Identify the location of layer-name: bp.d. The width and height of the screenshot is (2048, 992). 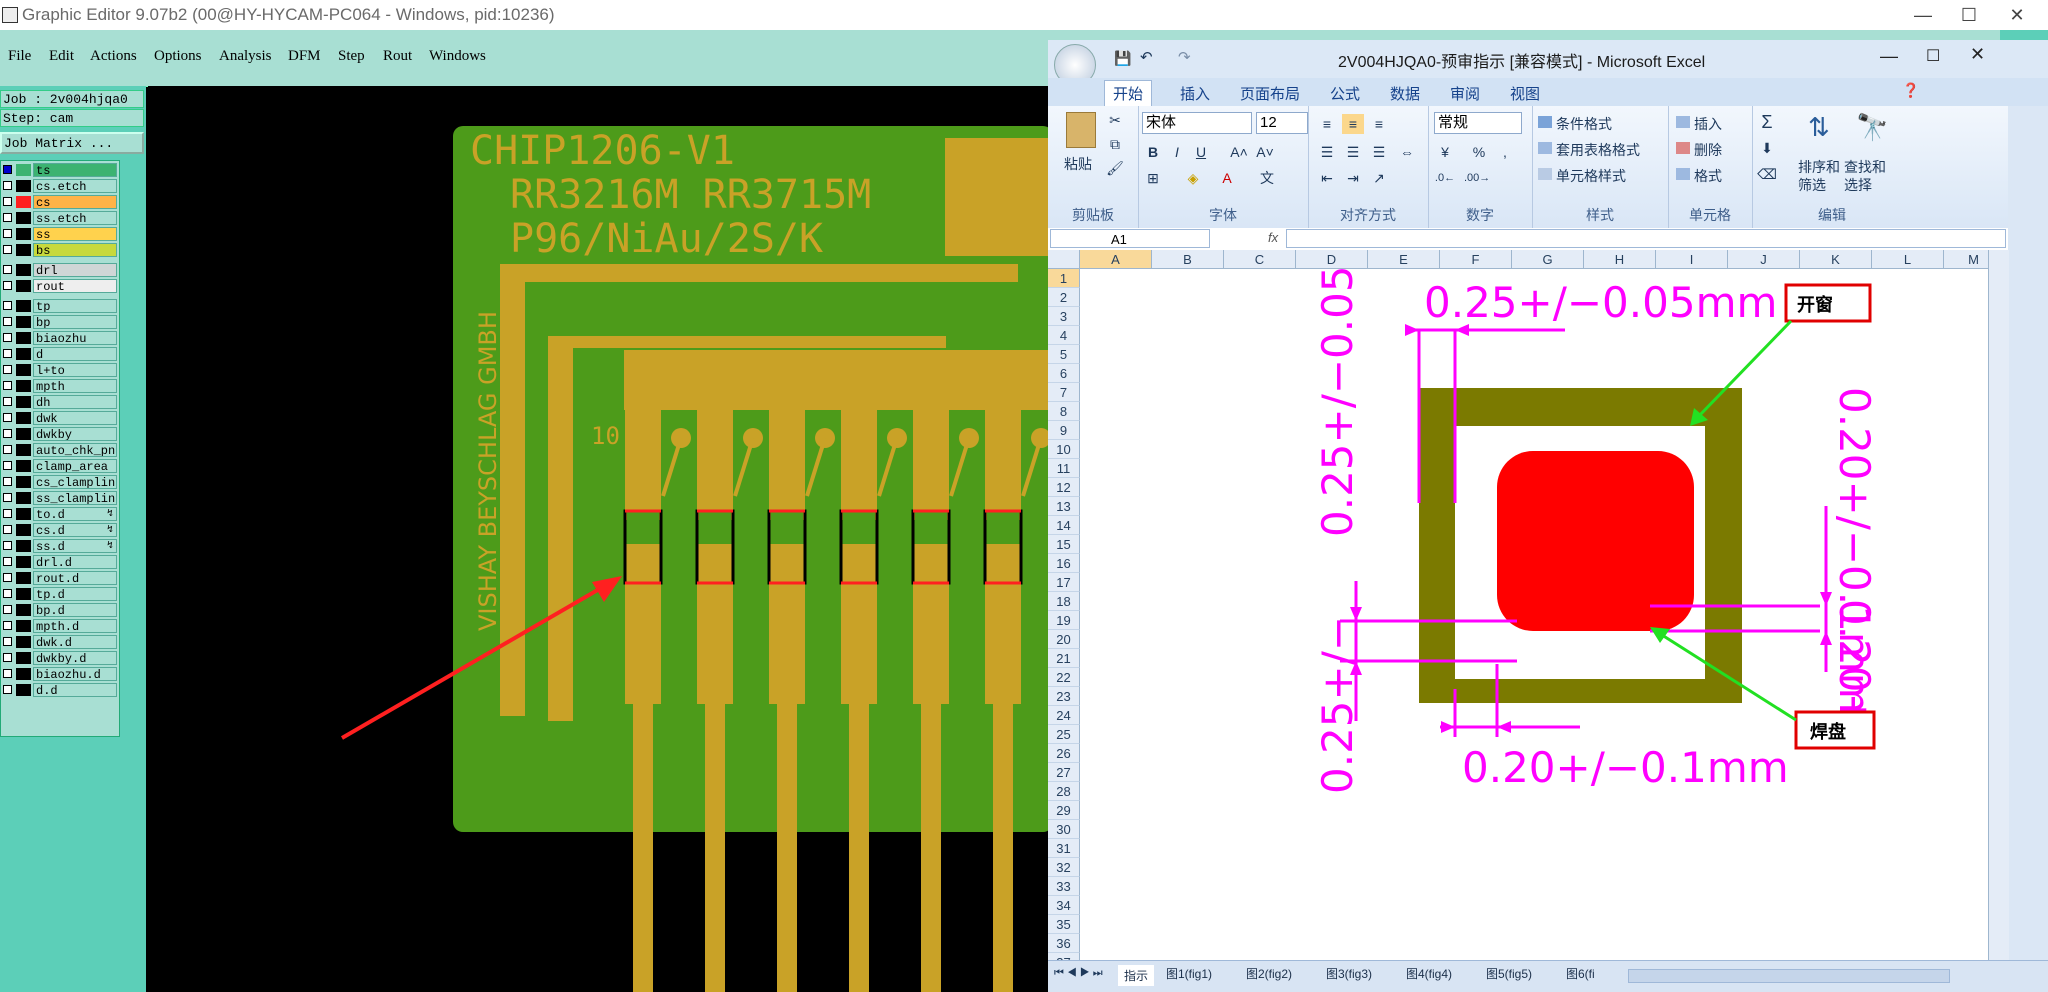
(75, 610).